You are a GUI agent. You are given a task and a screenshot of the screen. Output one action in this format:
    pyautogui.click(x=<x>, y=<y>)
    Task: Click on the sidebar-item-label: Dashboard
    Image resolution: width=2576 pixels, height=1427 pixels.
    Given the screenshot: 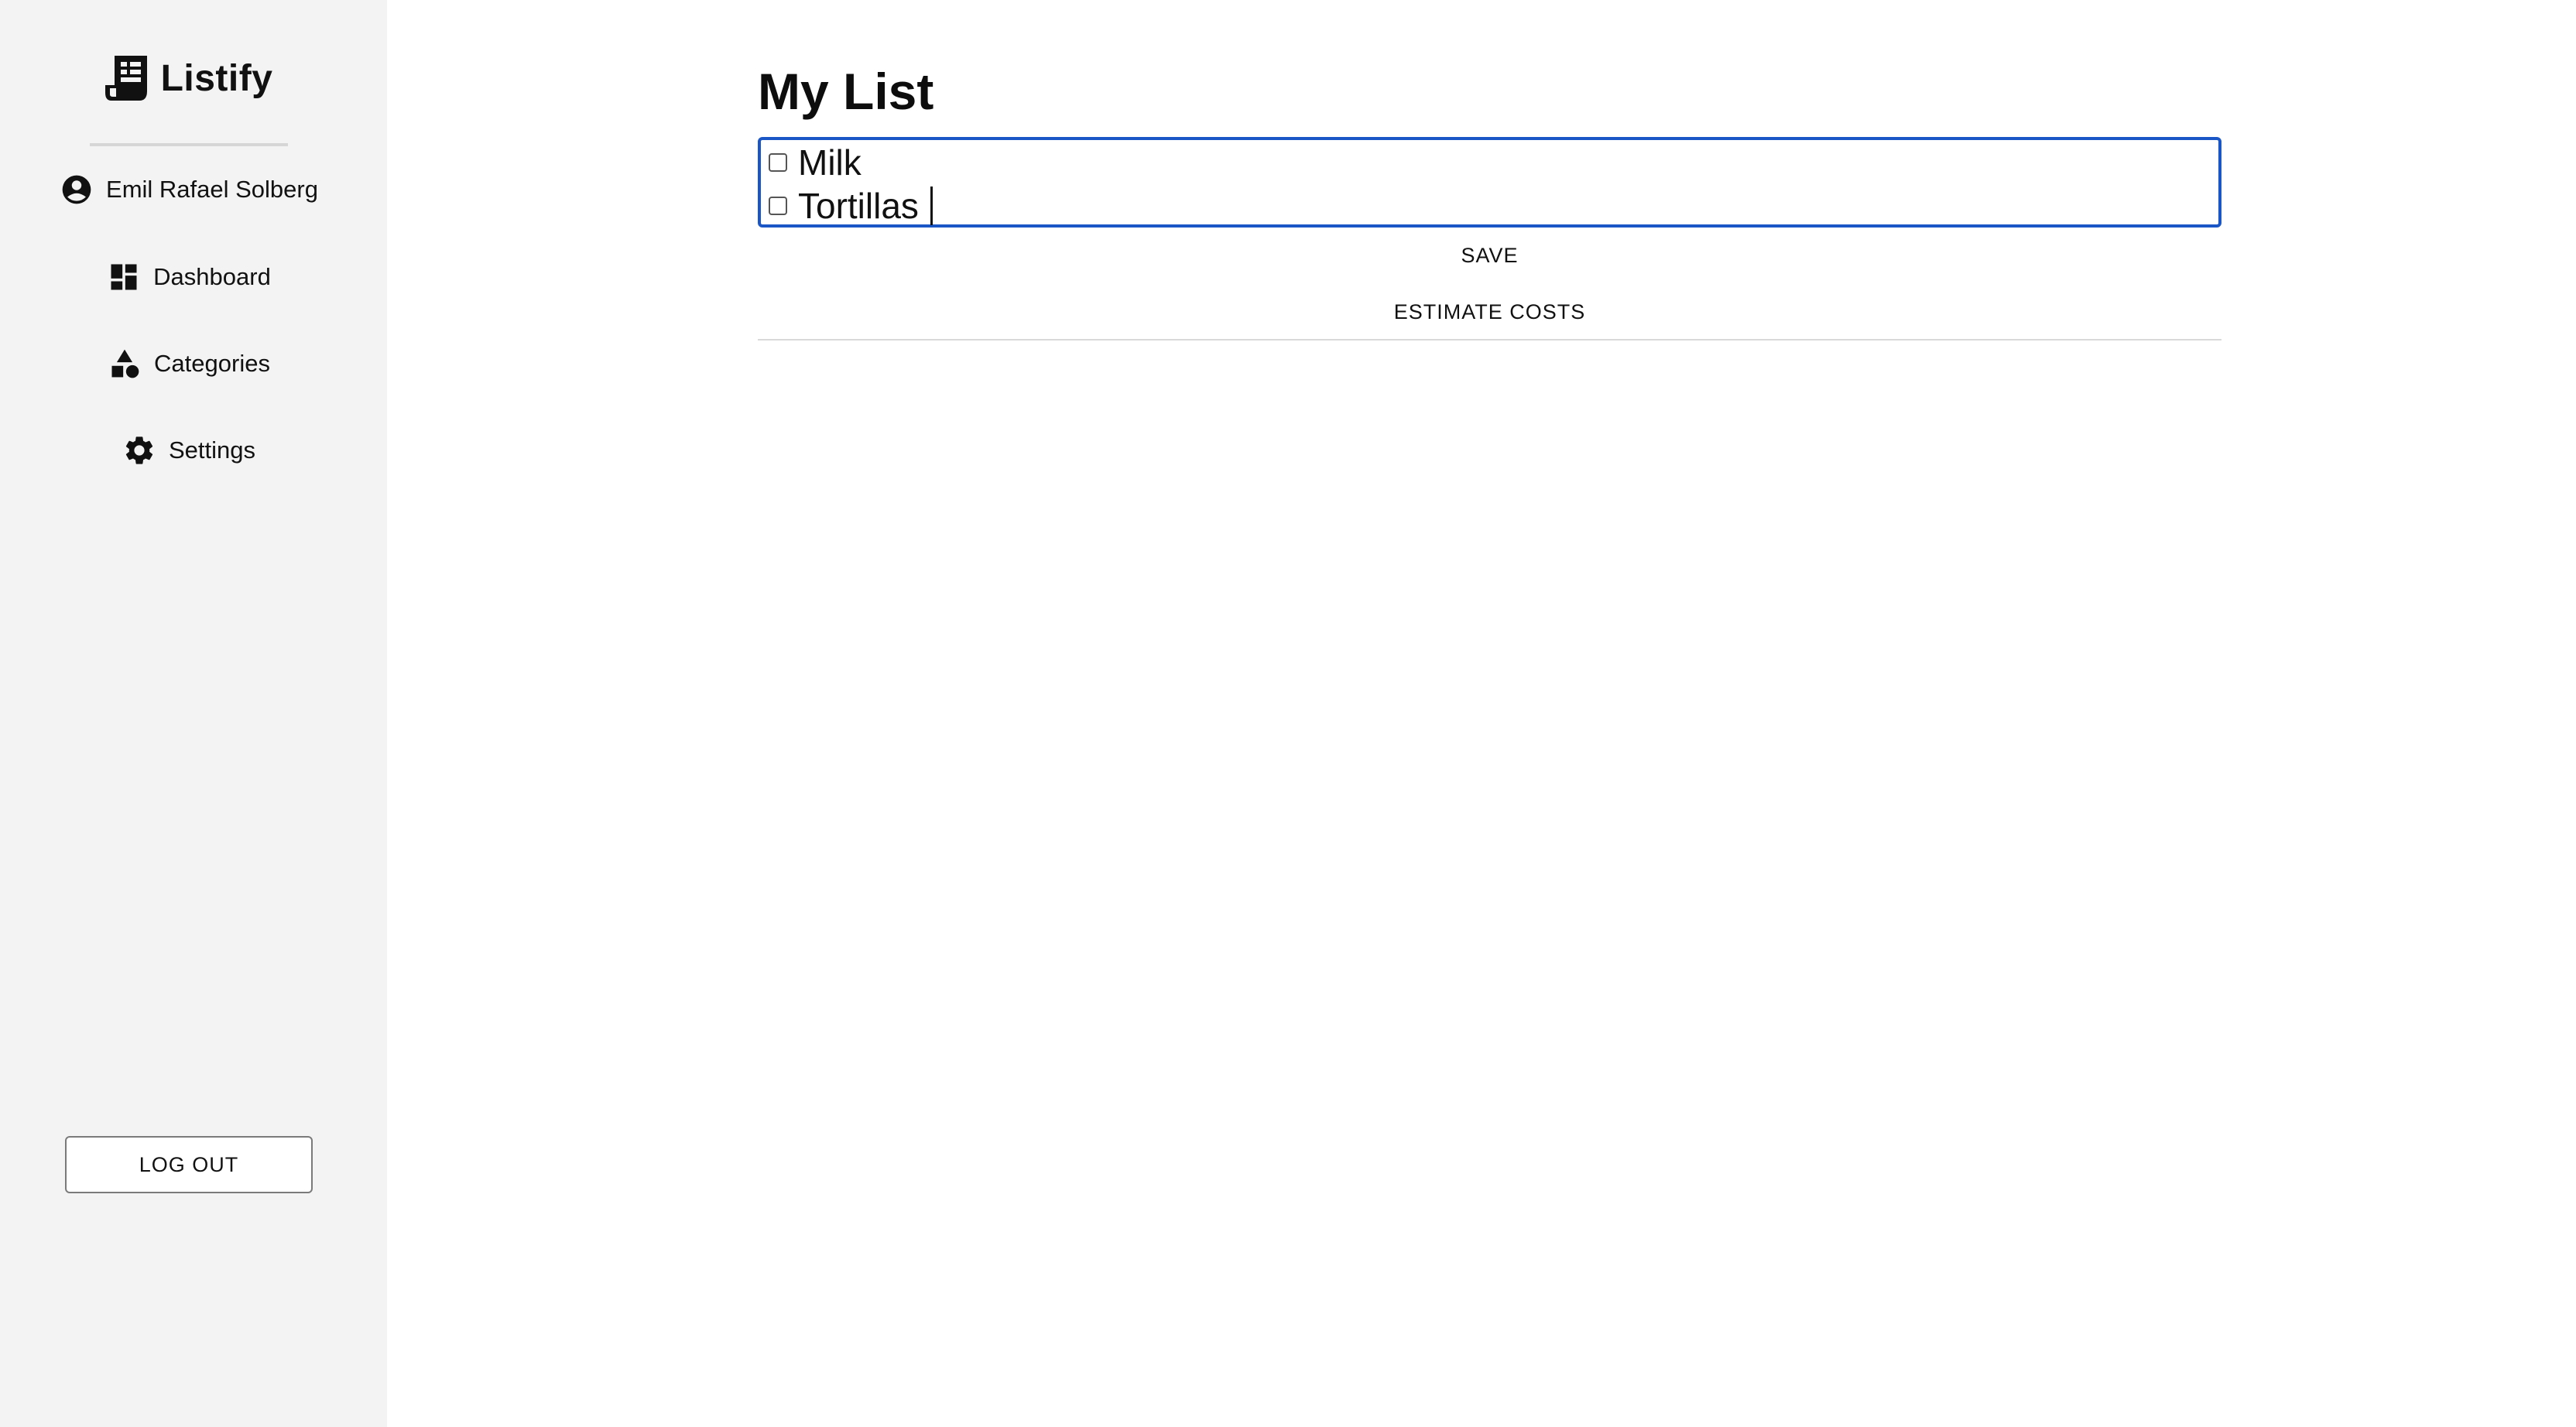 What is the action you would take?
    pyautogui.click(x=212, y=276)
    